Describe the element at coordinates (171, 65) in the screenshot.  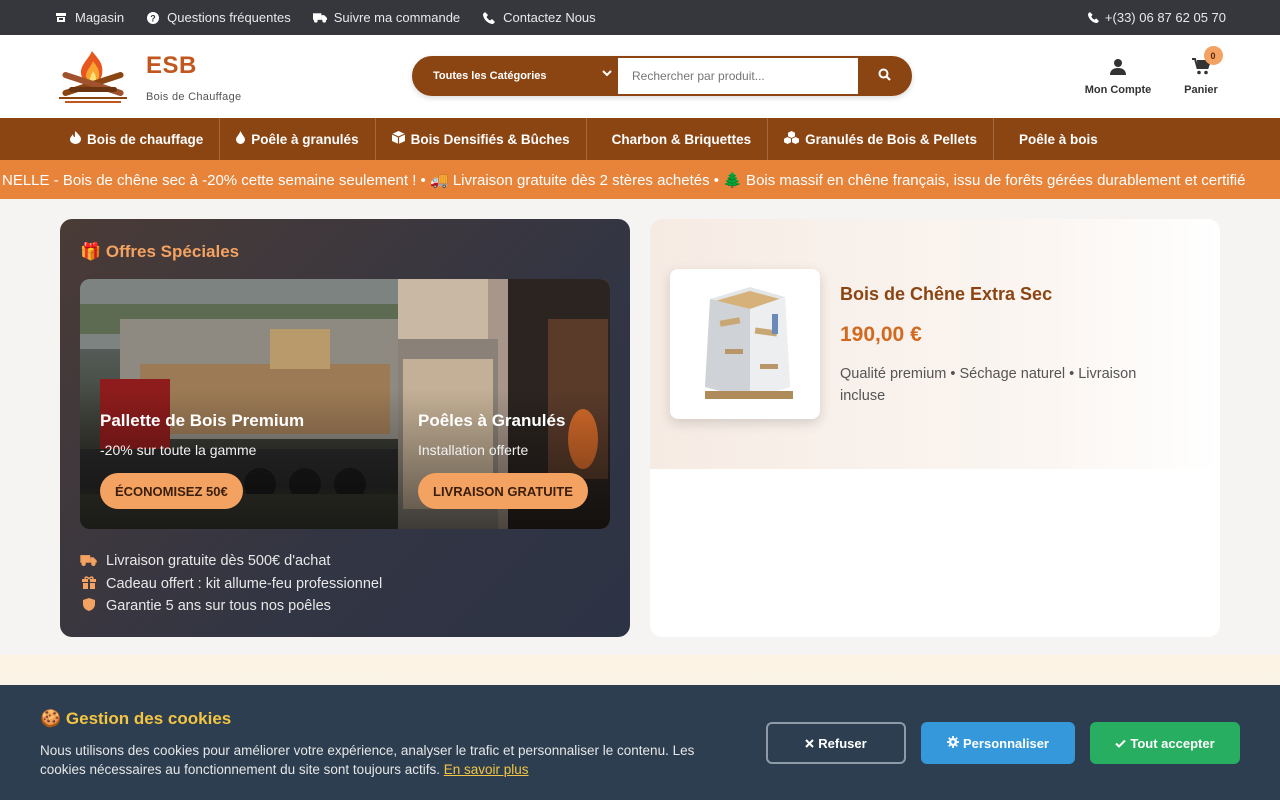
I see `brand-name: ESB` at that location.